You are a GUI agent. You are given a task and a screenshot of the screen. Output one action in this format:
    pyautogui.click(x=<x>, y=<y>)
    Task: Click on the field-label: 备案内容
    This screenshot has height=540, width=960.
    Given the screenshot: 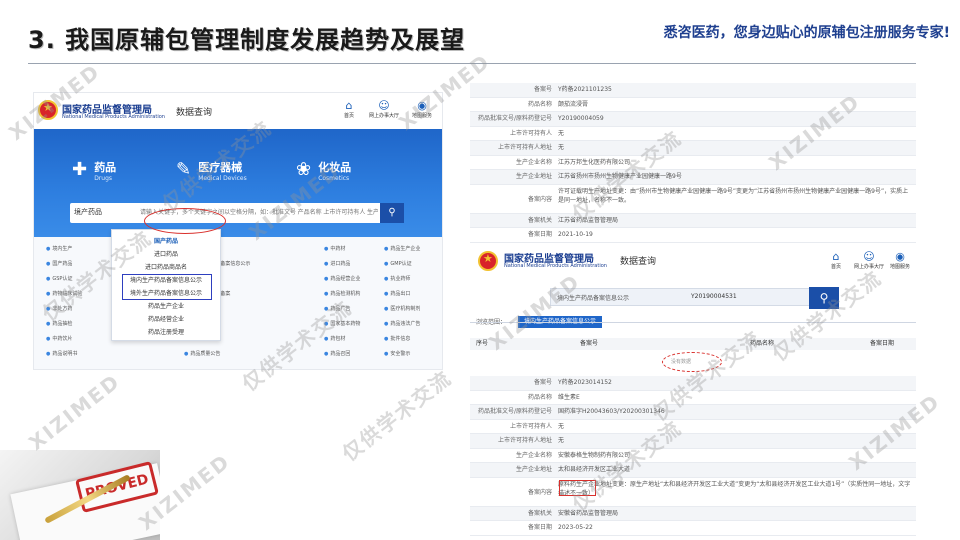 What is the action you would take?
    pyautogui.click(x=539, y=199)
    